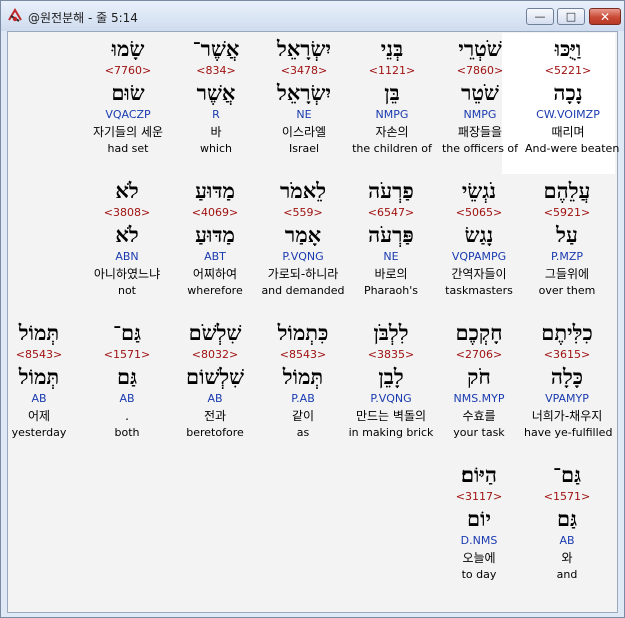 The width and height of the screenshot is (625, 618). Describe the element at coordinates (215, 274) in the screenshot. I see `korean-gloss-text: 어찌하여` at that location.